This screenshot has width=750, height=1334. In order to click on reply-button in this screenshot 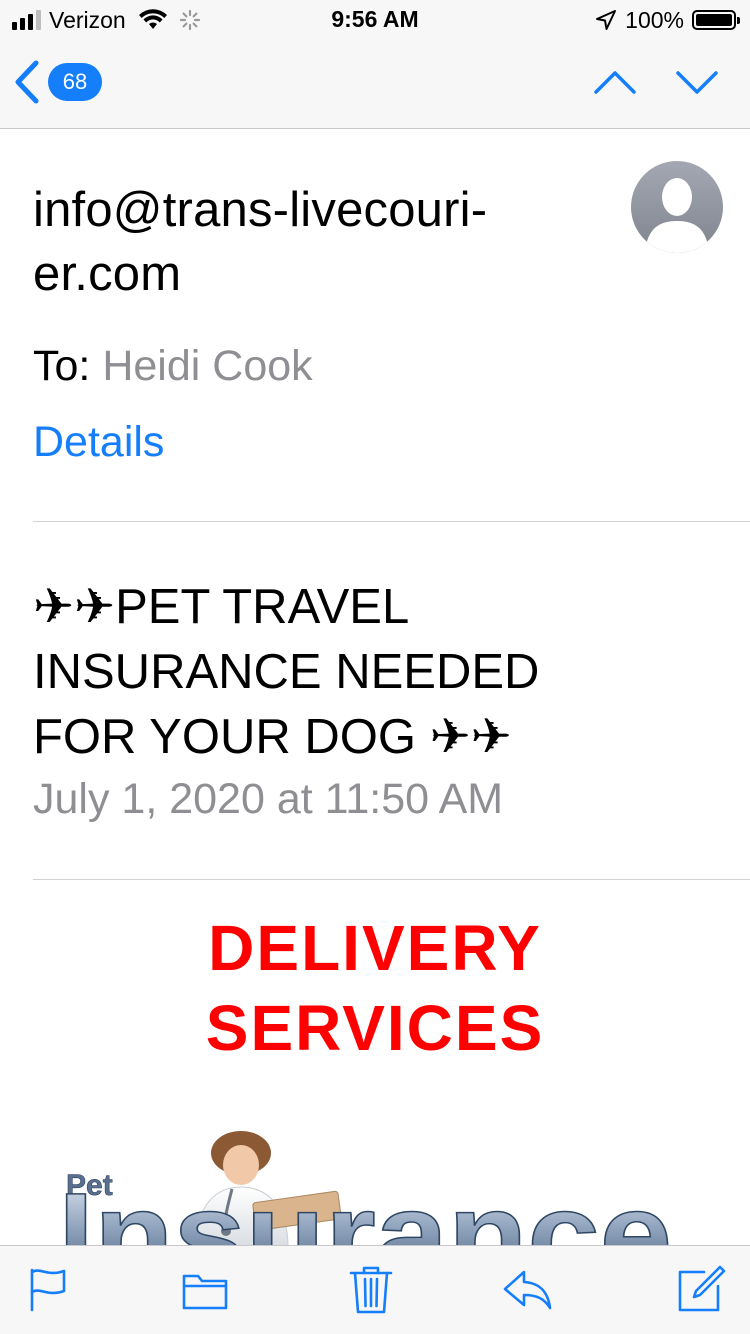, I will do `click(527, 1289)`.